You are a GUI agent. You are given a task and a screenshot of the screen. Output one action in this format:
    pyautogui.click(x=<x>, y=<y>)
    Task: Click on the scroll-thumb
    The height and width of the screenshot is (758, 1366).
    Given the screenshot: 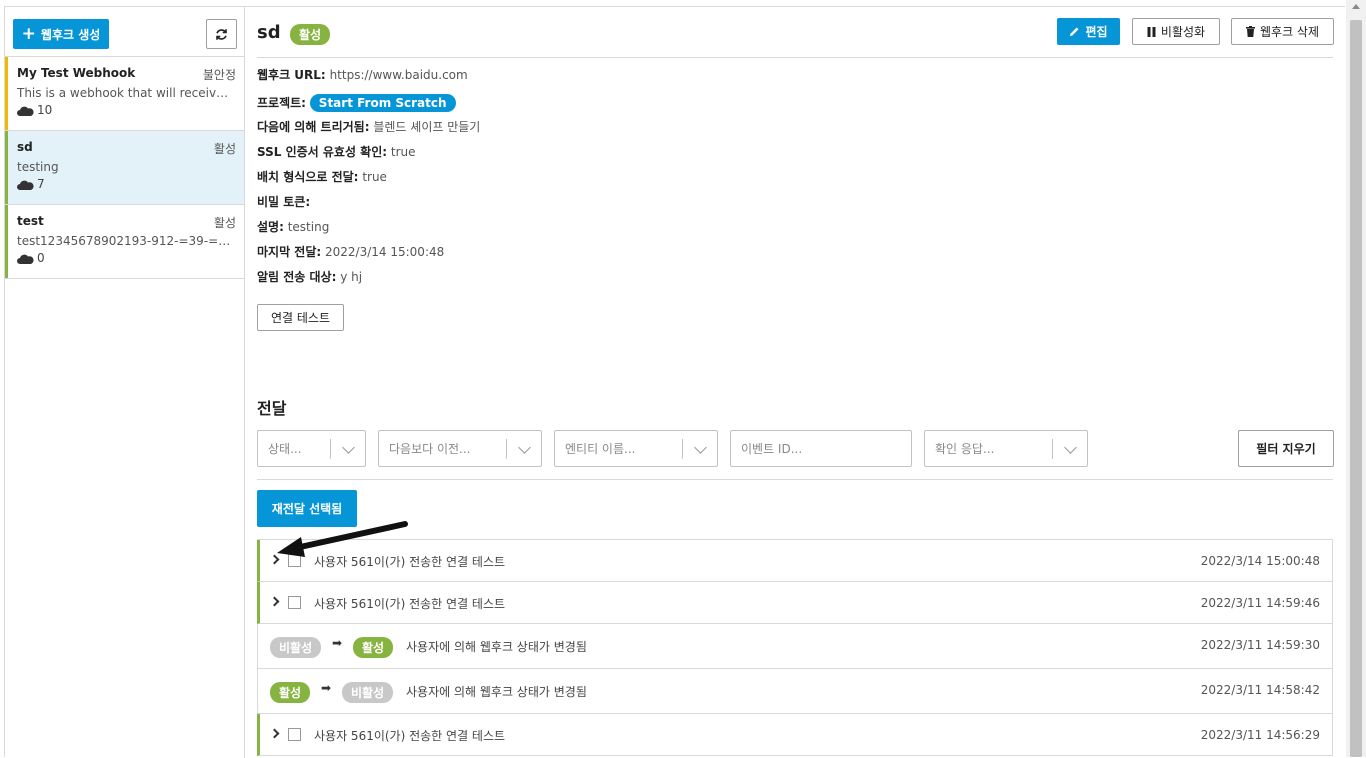 What is the action you would take?
    pyautogui.click(x=1356, y=388)
    